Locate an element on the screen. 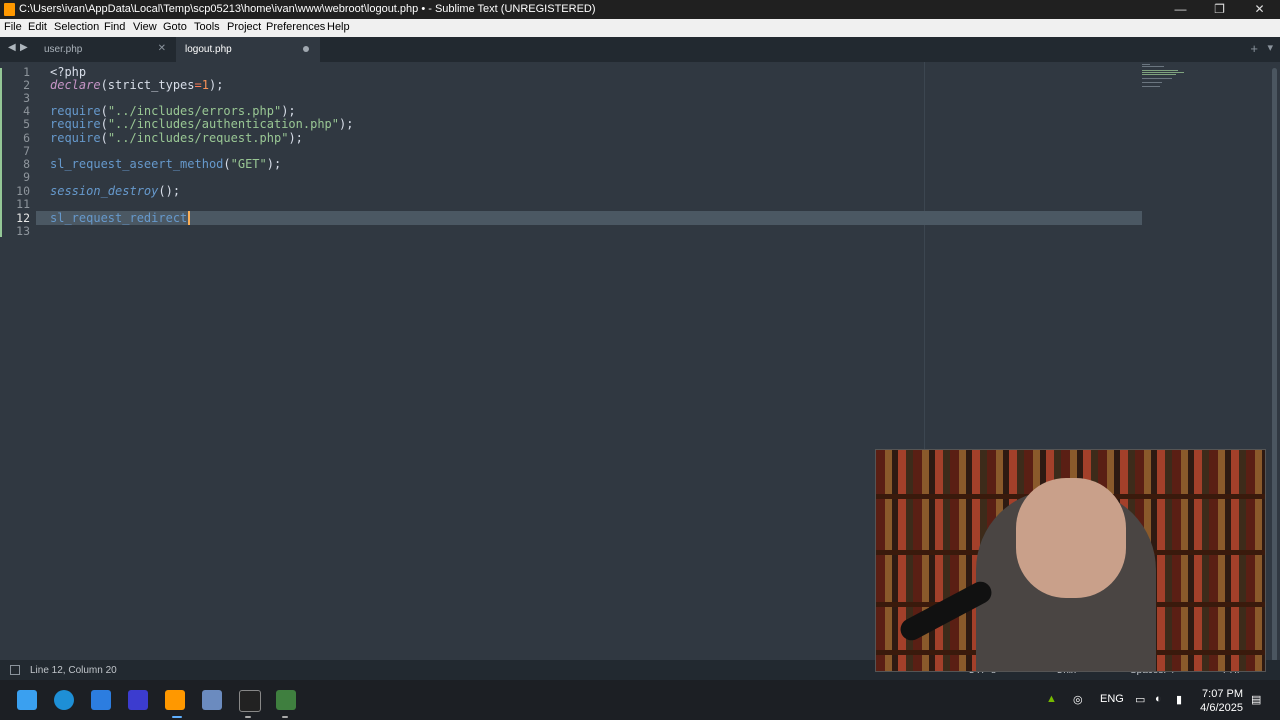 The image size is (1280, 720). current-line-highlight is located at coordinates (589, 218).